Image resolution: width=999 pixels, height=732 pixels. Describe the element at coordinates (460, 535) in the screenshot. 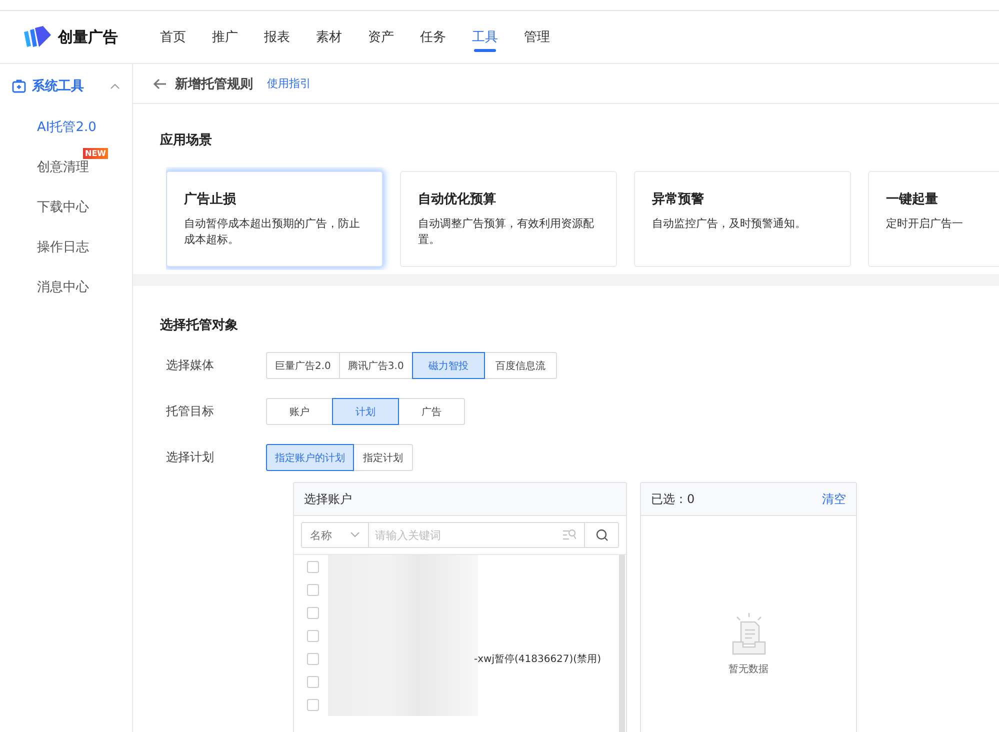

I see `search-field: 名称 请输入关键词` at that location.